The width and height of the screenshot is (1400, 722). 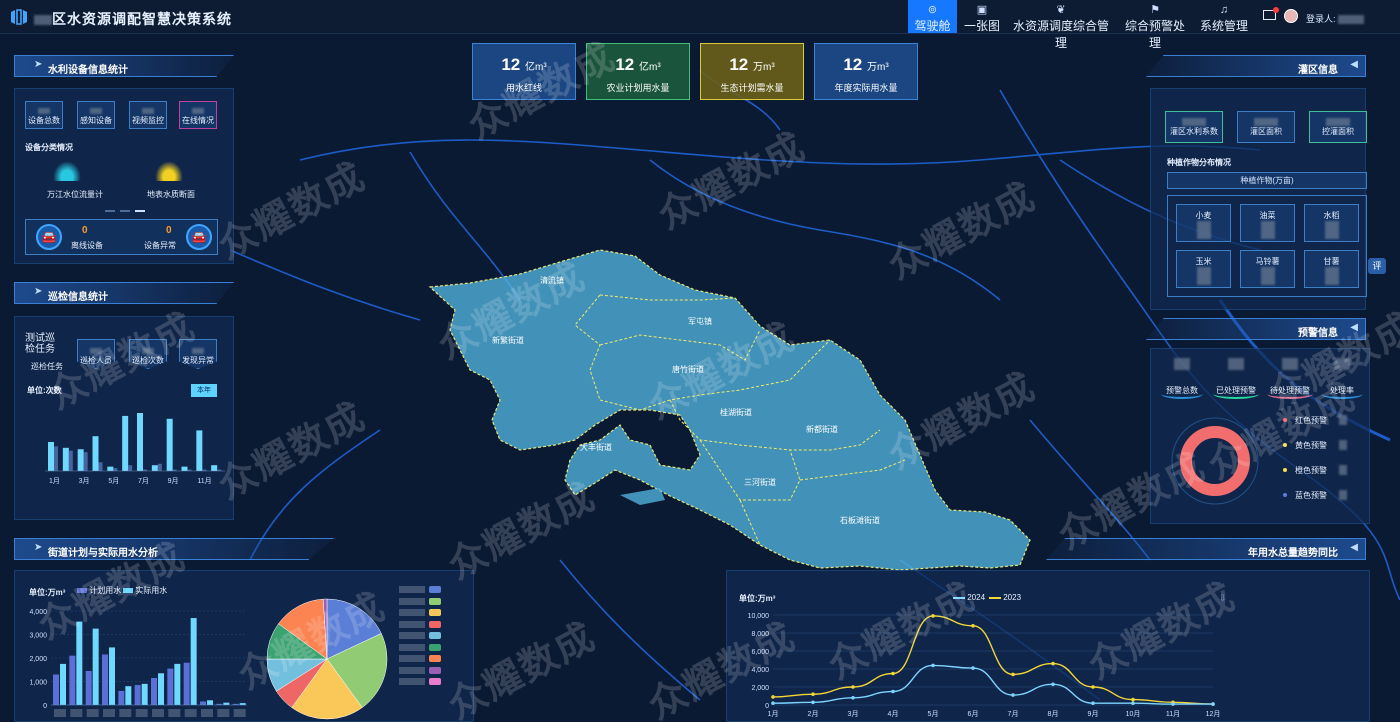 I want to click on mail-icon, so click(x=1271, y=13).